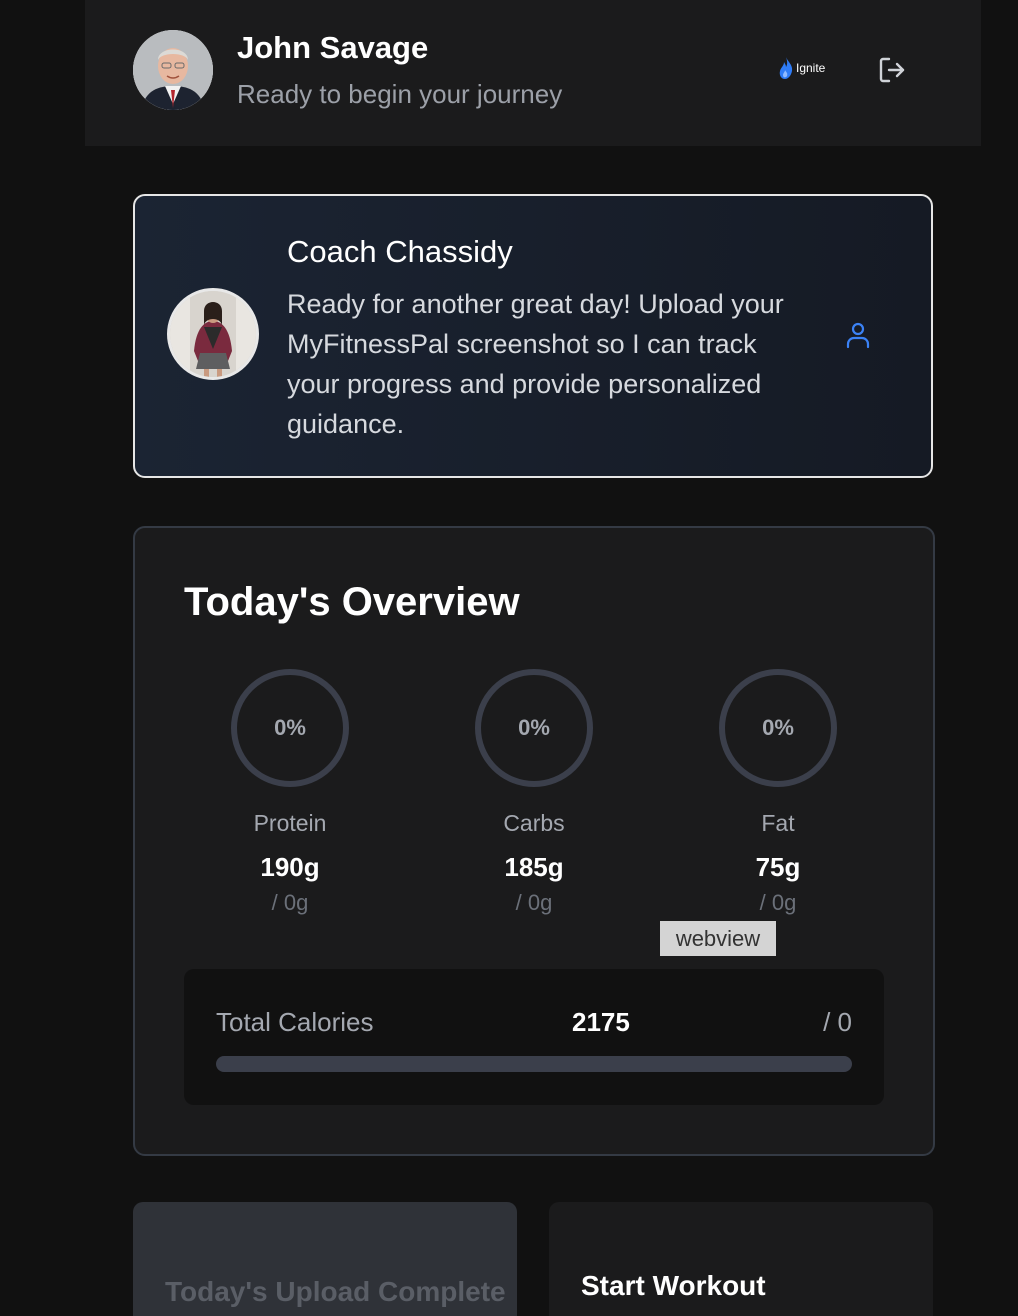 Image resolution: width=1018 pixels, height=1316 pixels. What do you see at coordinates (534, 798) in the screenshot?
I see `macro-carbs: 0% Carbs 185g / 0g` at bounding box center [534, 798].